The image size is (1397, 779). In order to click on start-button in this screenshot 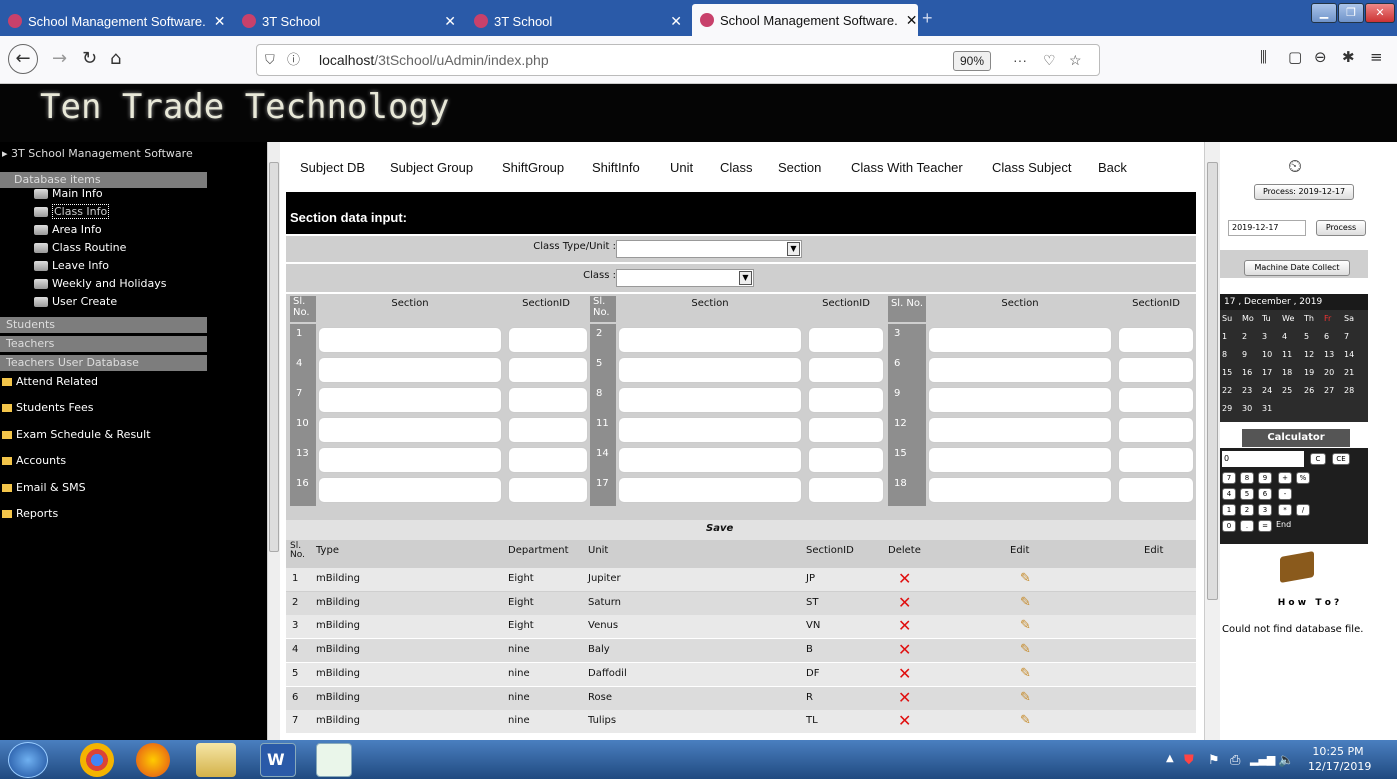, I will do `click(28, 760)`.